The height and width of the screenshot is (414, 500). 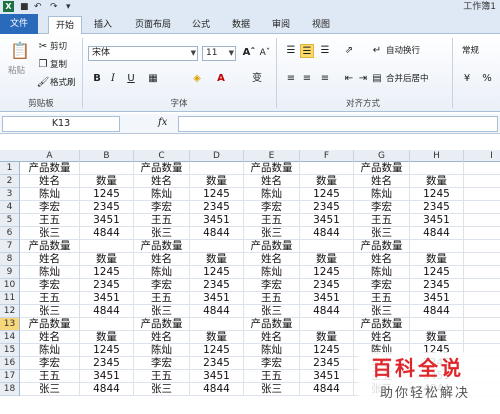 What do you see at coordinates (338, 124) in the screenshot?
I see `formula-input` at bounding box center [338, 124].